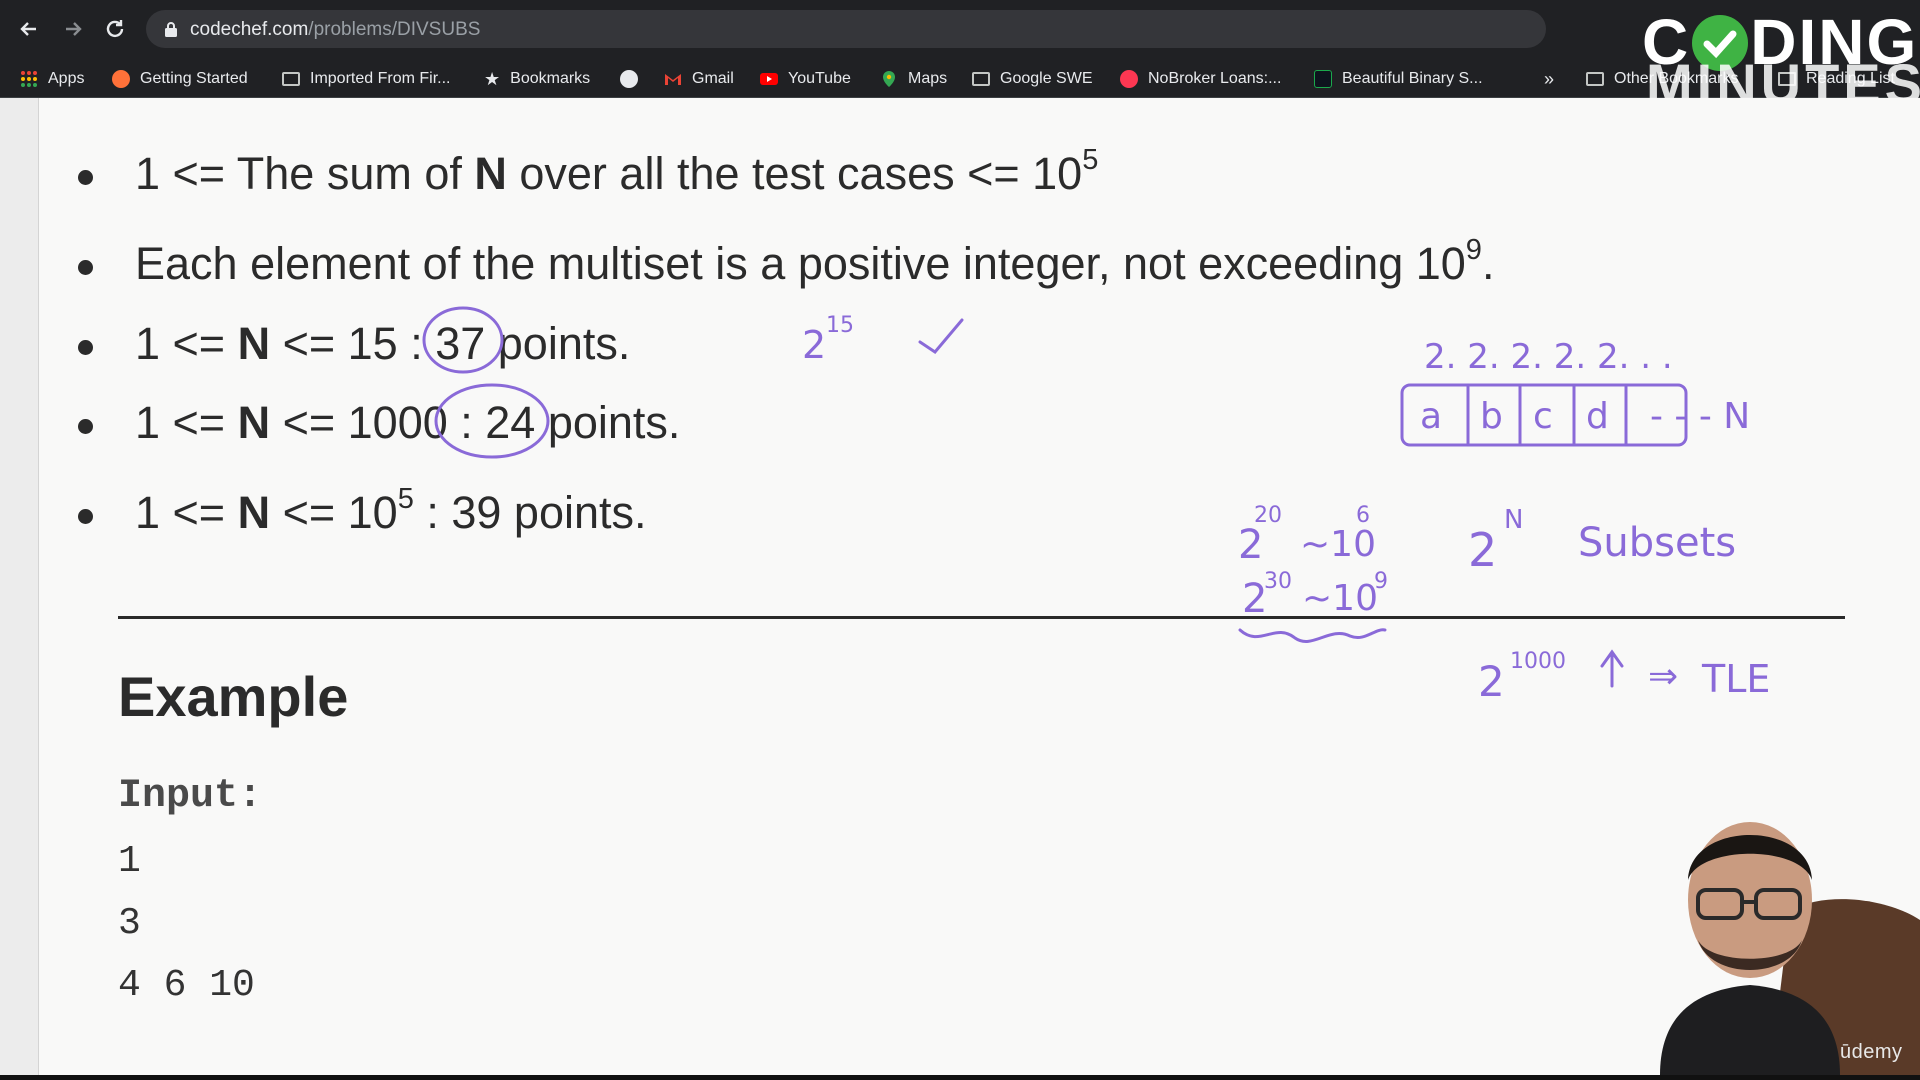  I want to click on bookmark-label: Getting Started, so click(194, 78).